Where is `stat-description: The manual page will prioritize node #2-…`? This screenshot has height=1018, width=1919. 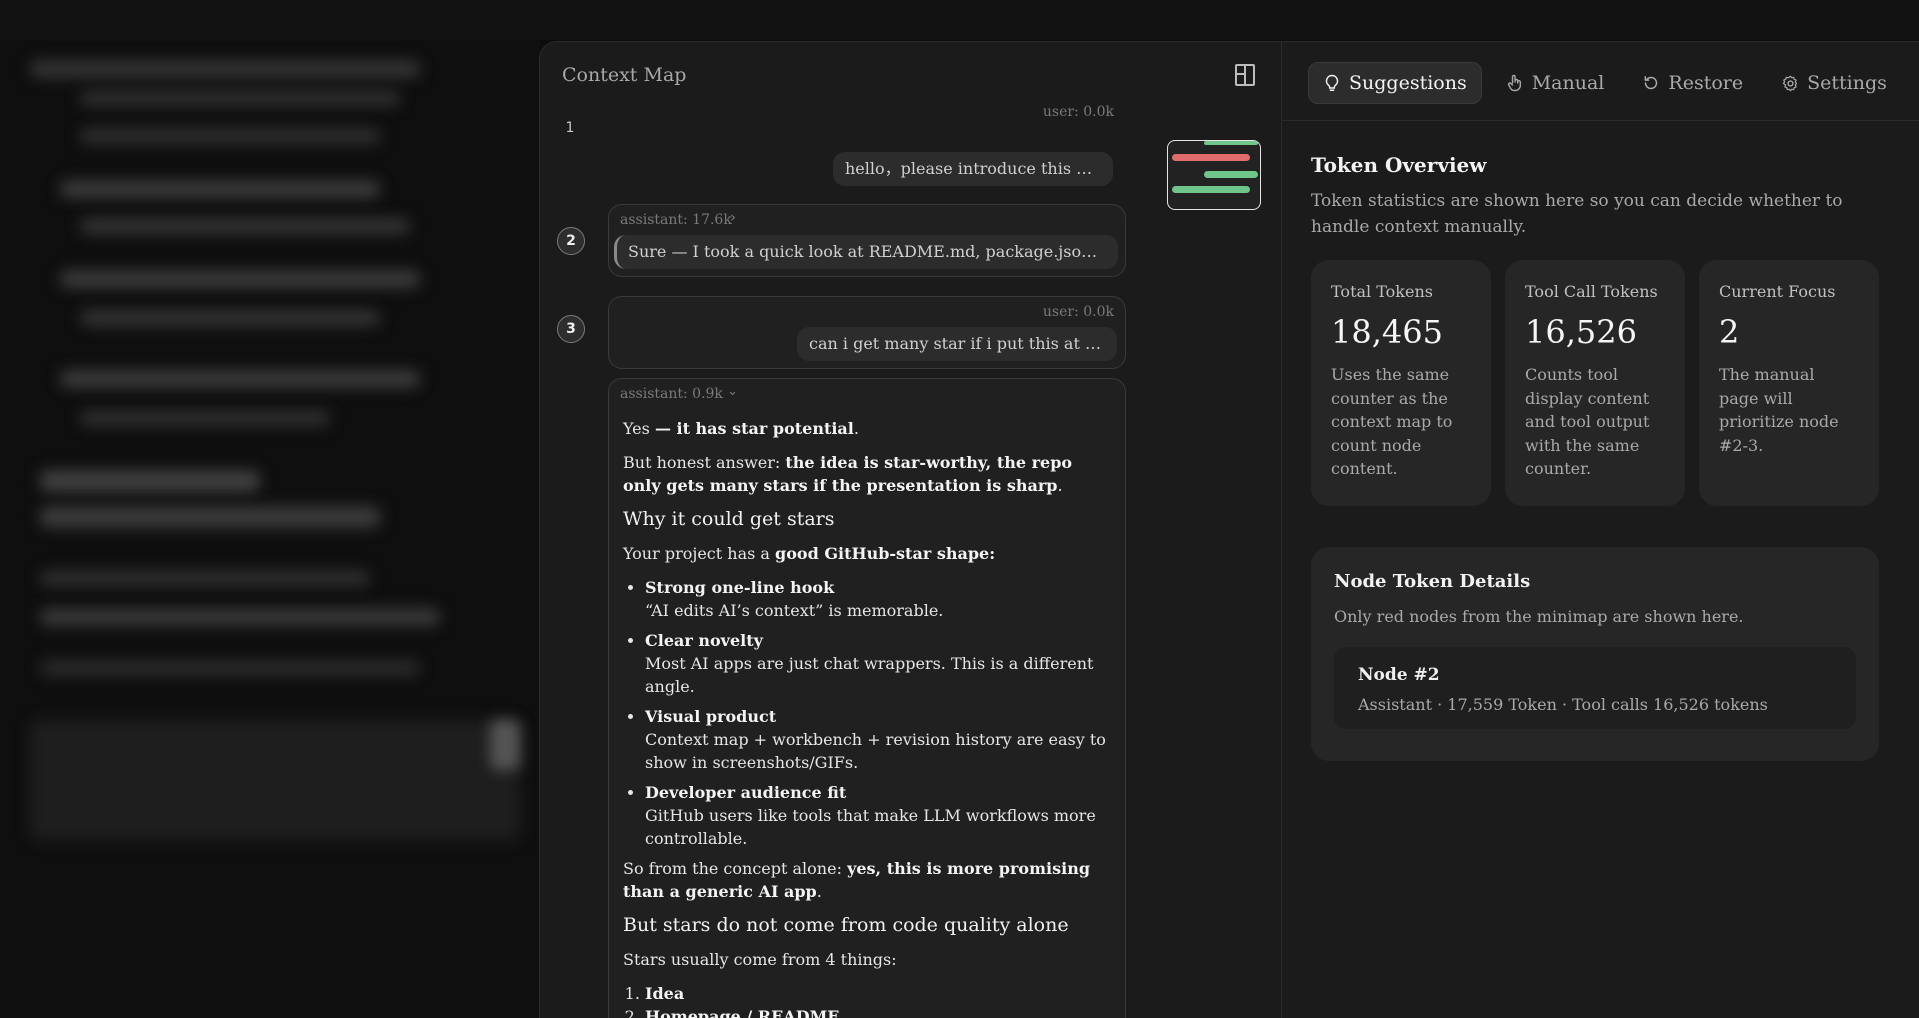 stat-description: The manual page will prioritize node #2-… is located at coordinates (1779, 410).